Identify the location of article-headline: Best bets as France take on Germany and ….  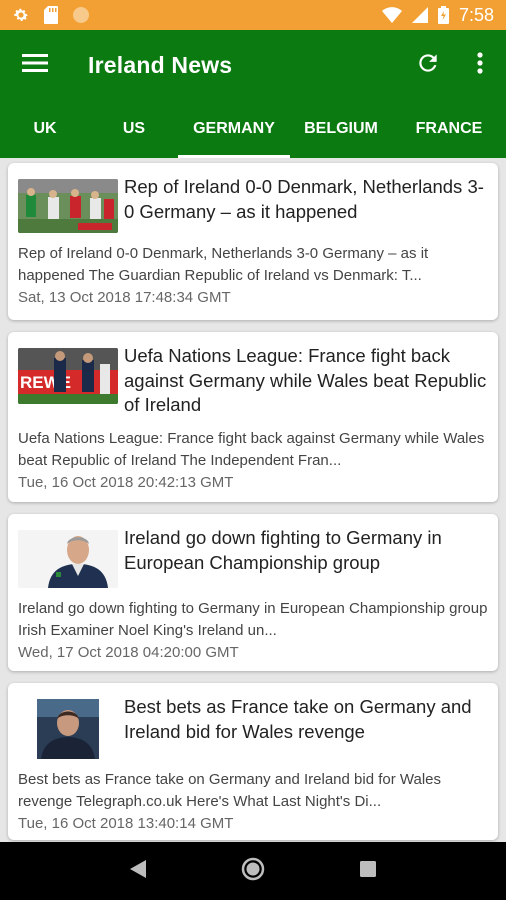
(298, 719).